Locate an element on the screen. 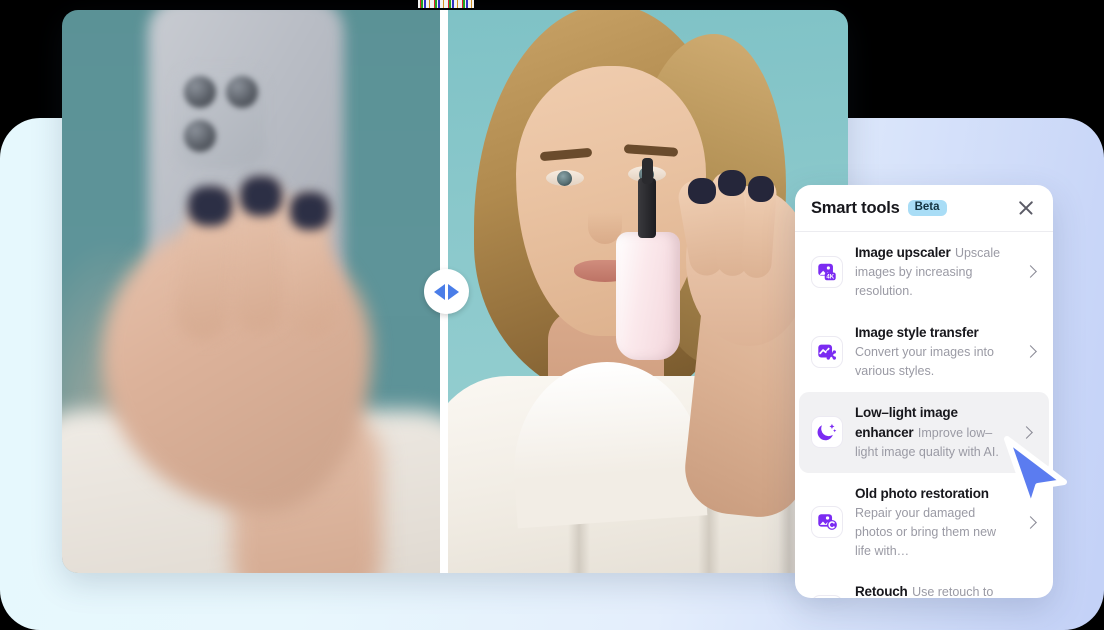  bottle-cap is located at coordinates (647, 208).